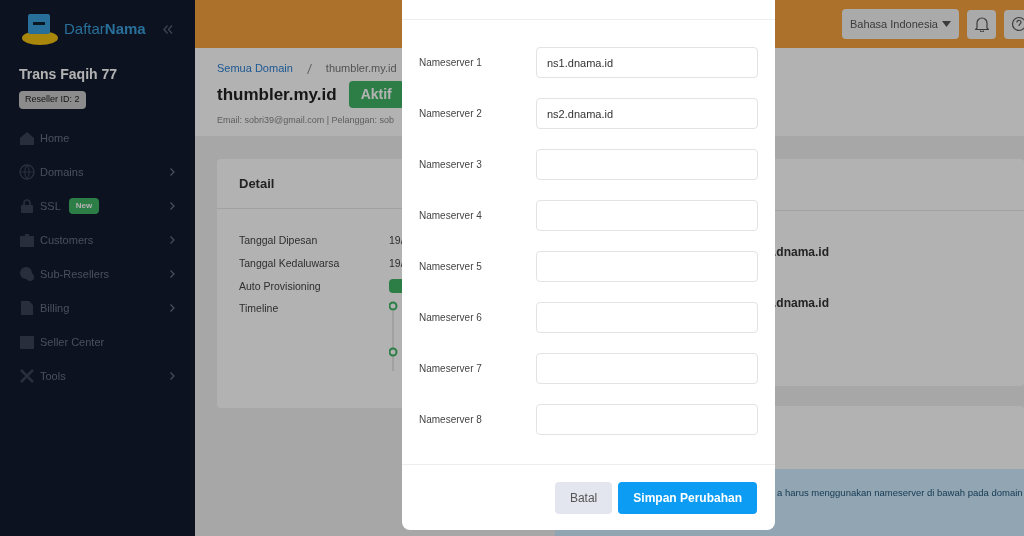 Image resolution: width=1024 pixels, height=536 pixels. Describe the element at coordinates (376, 94) in the screenshot. I see `status-badge: Aktif` at that location.